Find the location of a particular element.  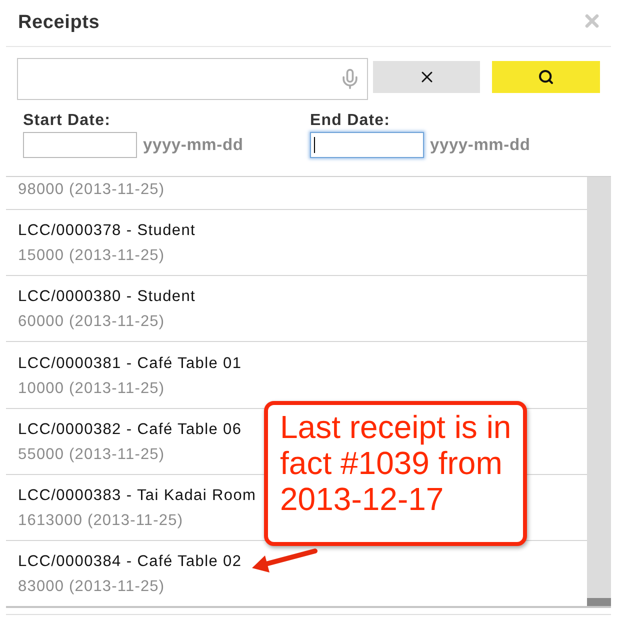

receipt-amount-date: 60000 (2013-11-25) is located at coordinates (91, 322).